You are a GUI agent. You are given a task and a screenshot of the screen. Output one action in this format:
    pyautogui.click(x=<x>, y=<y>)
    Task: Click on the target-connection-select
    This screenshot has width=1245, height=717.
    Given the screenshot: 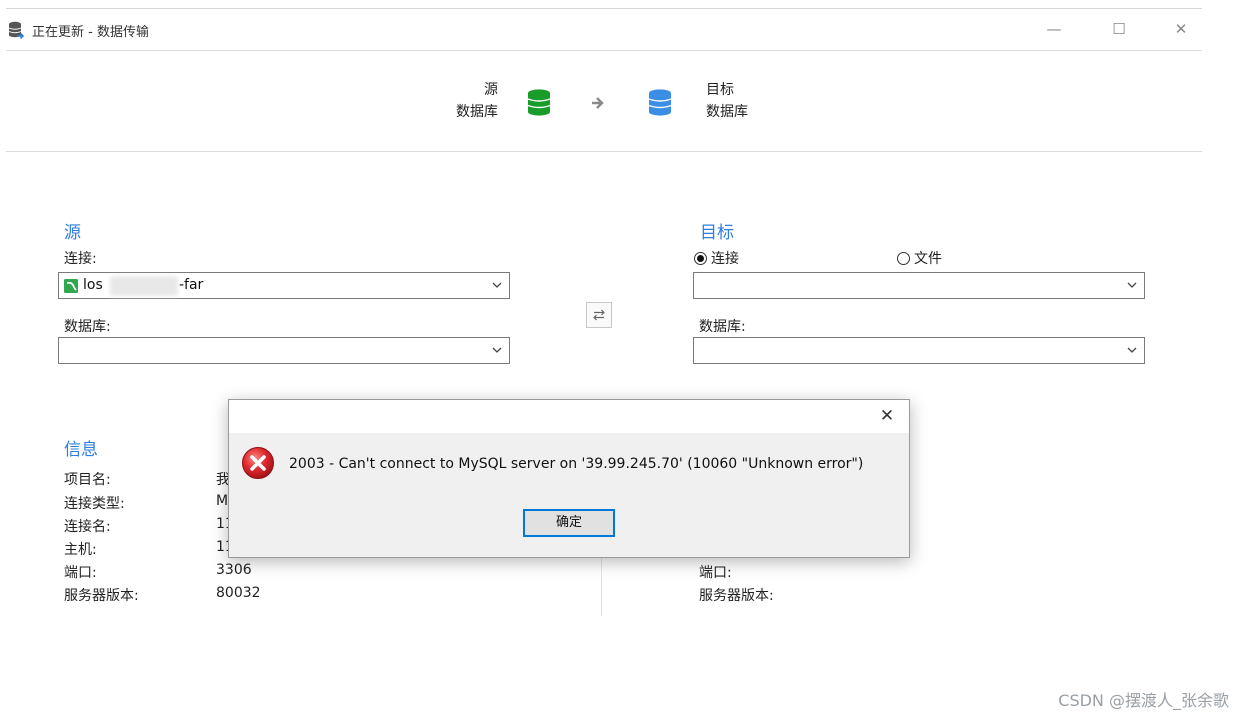 What is the action you would take?
    pyautogui.click(x=919, y=285)
    